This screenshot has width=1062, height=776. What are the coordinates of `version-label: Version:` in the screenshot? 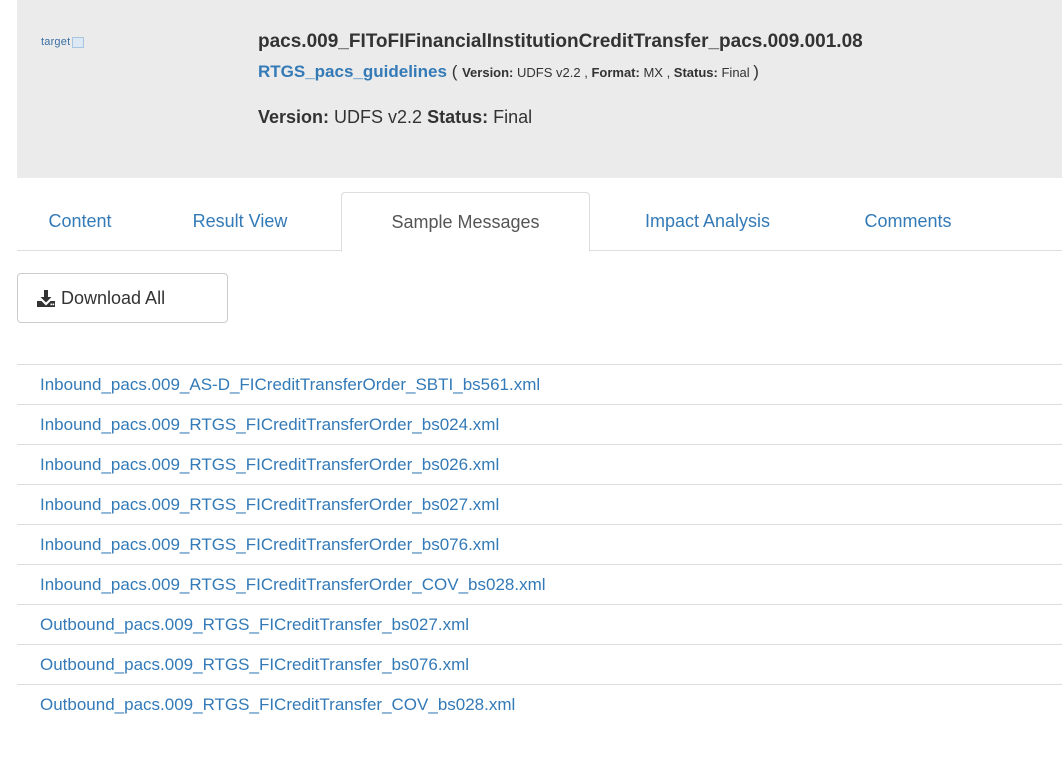 It's located at (488, 72).